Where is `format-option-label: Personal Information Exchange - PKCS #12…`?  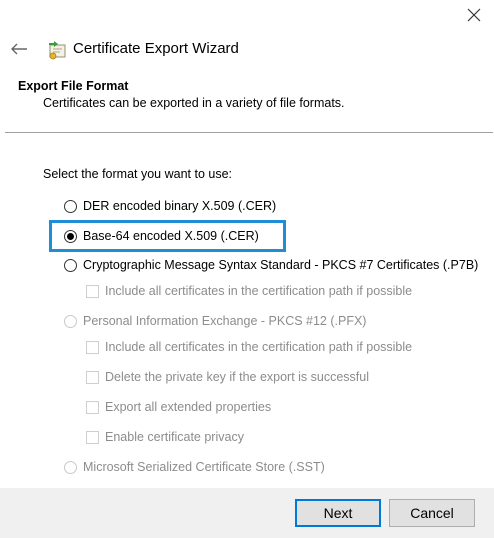 format-option-label: Personal Information Exchange - PKCS #12… is located at coordinates (225, 321).